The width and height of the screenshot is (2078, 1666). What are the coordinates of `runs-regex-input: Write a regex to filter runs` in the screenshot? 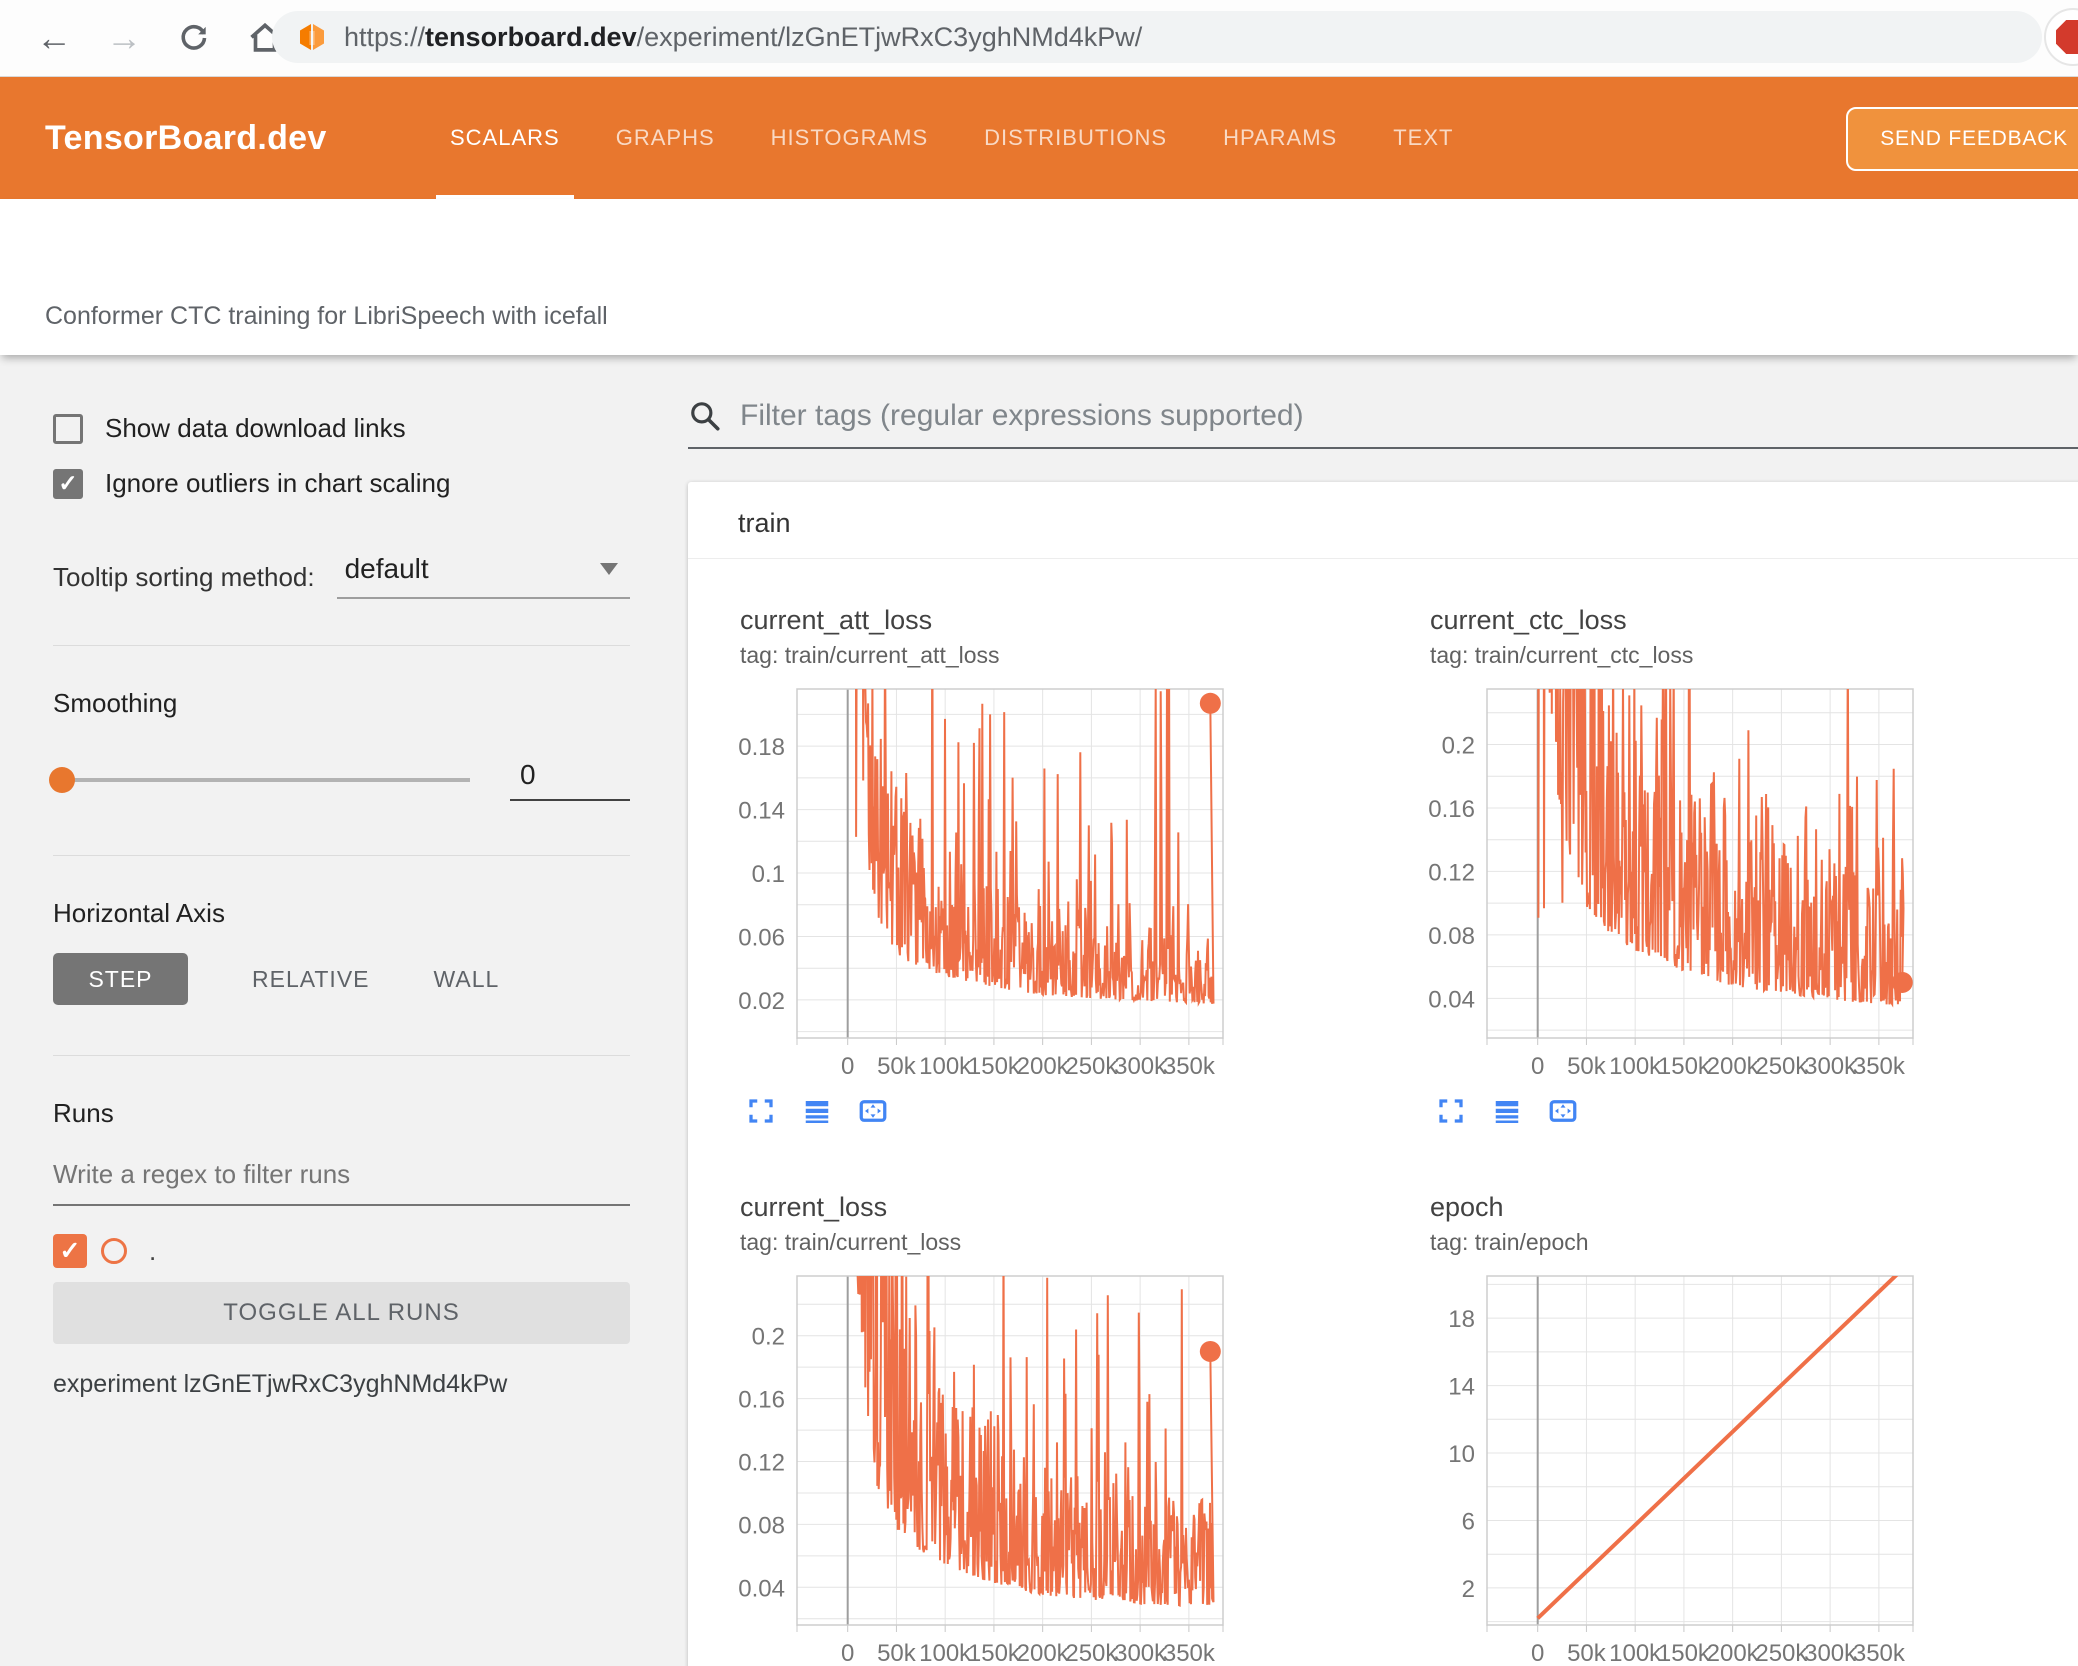 It's located at (341, 1182).